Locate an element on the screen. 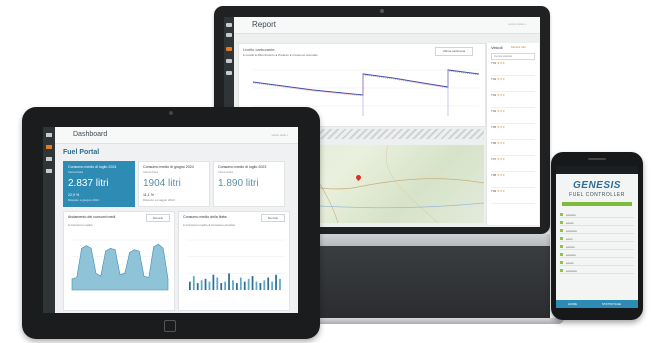 The height and width of the screenshot is (343, 664). consumption-area is located at coordinates (120, 267).